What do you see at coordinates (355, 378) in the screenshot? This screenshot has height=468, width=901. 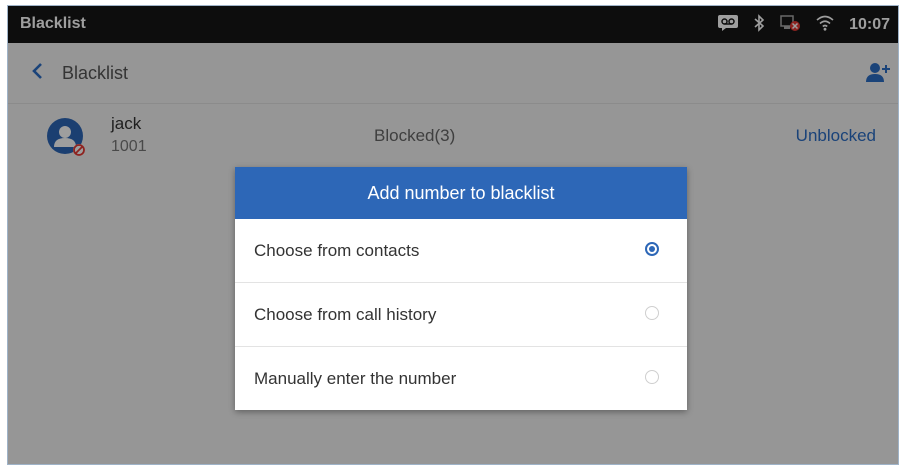 I see `option-label: Manually enter the number` at bounding box center [355, 378].